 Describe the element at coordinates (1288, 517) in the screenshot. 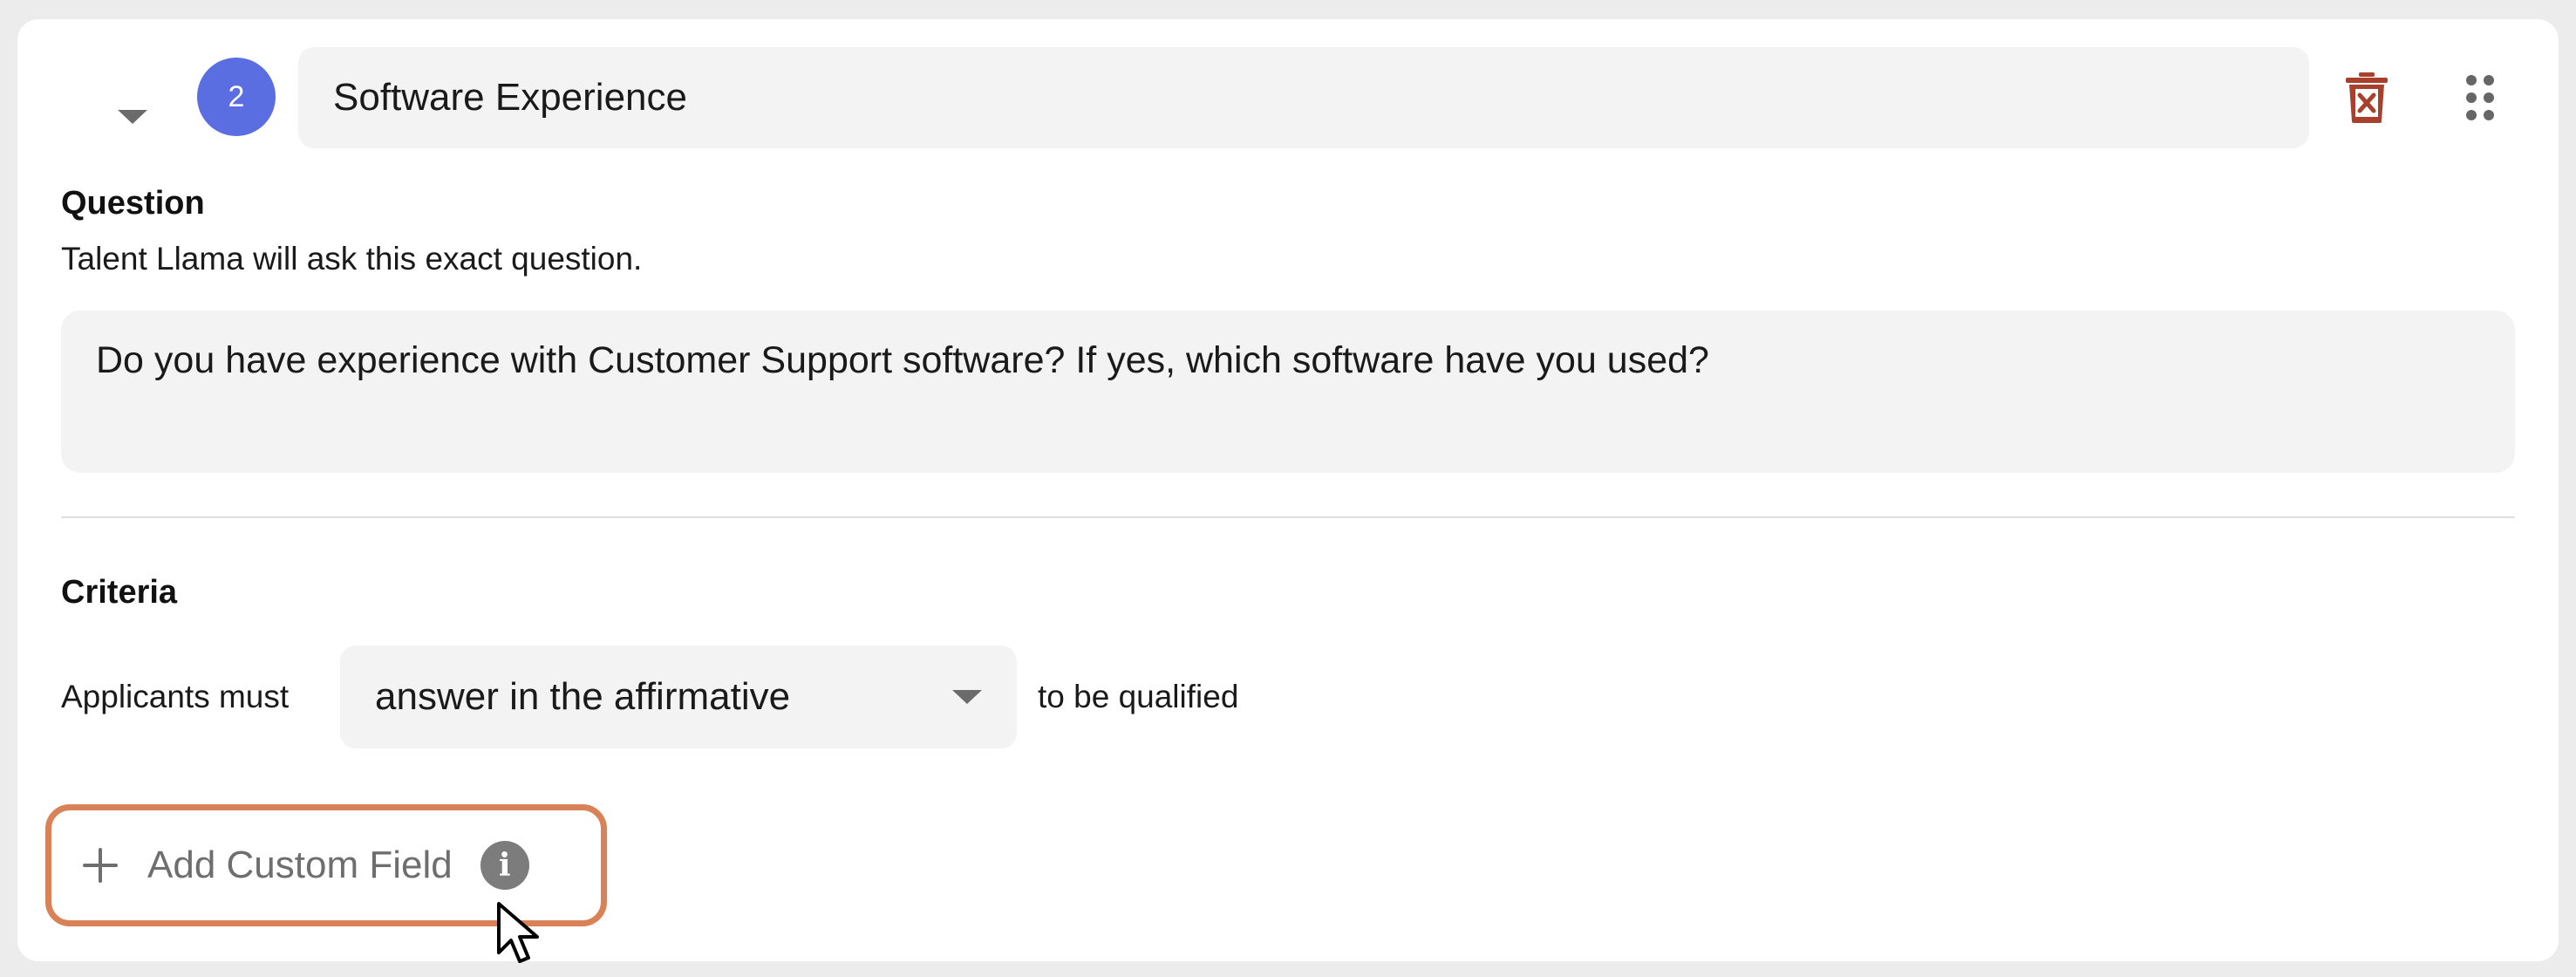

I see `section-divider` at that location.